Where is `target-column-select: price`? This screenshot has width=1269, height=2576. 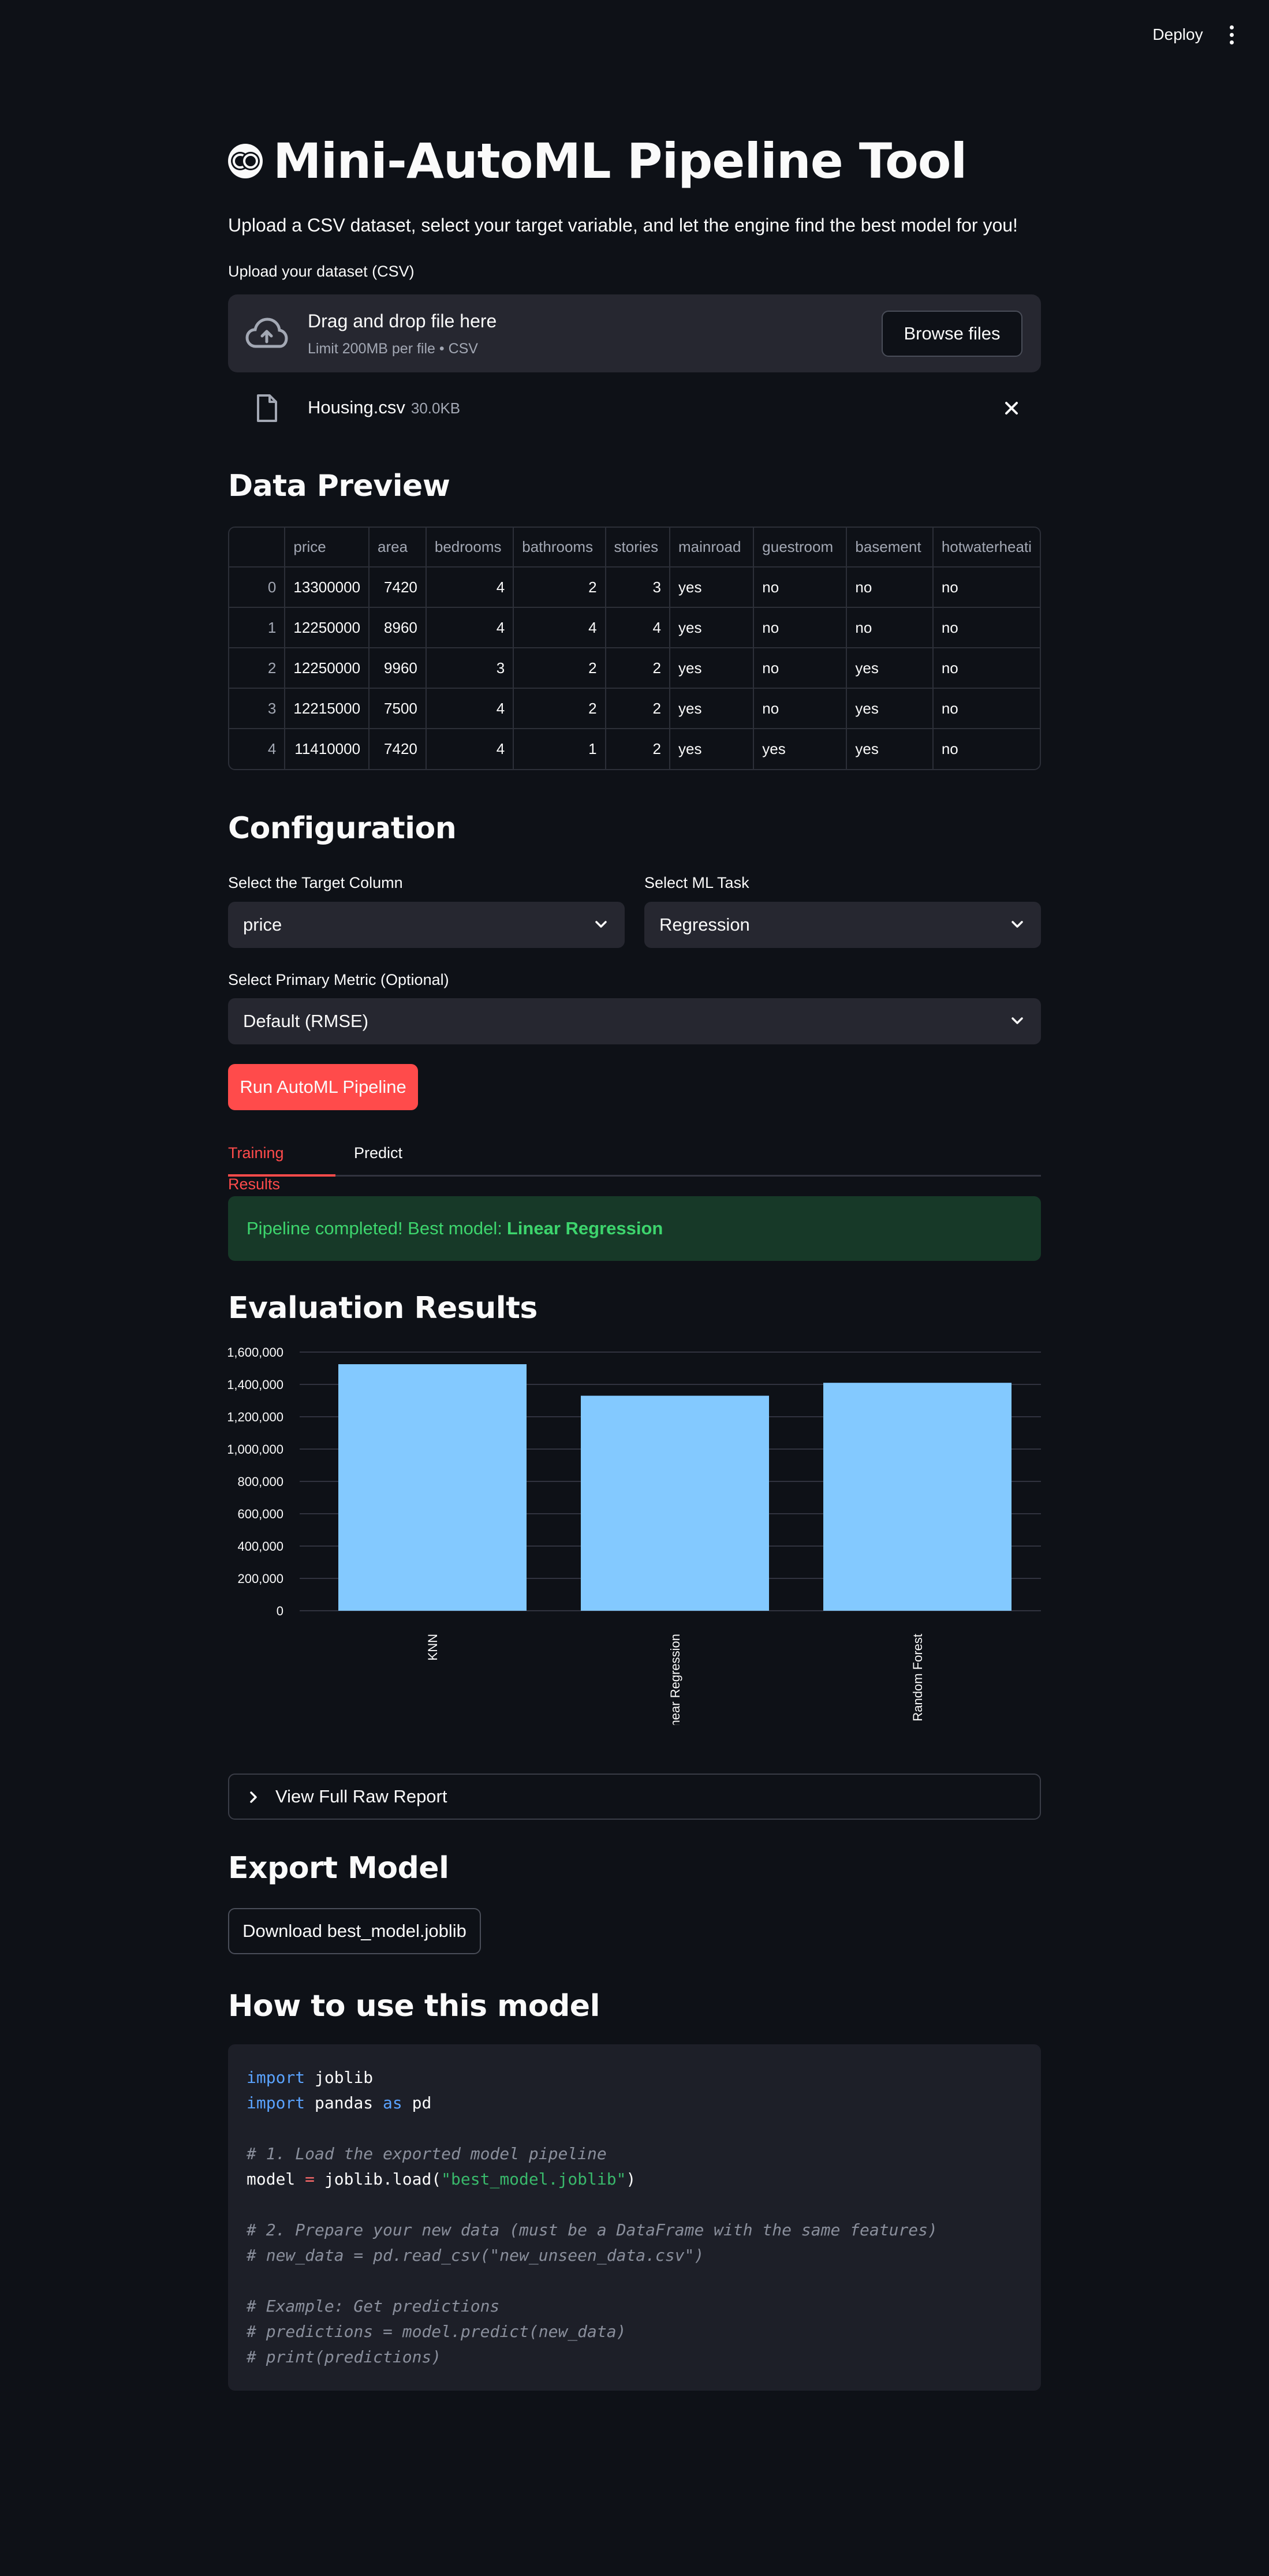 target-column-select: price is located at coordinates (427, 925).